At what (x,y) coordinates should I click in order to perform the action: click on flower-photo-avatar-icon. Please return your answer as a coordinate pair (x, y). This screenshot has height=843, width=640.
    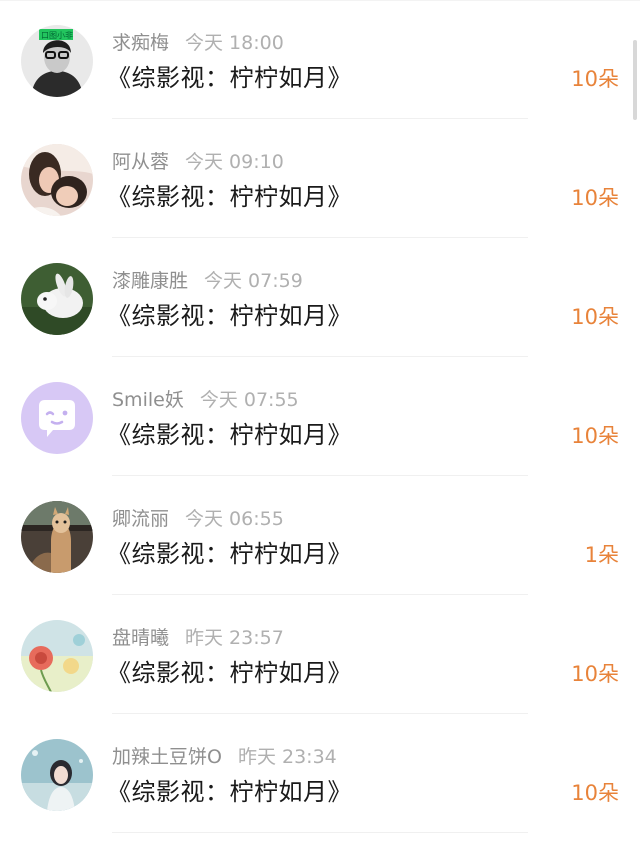
    Looking at the image, I should click on (57, 656).